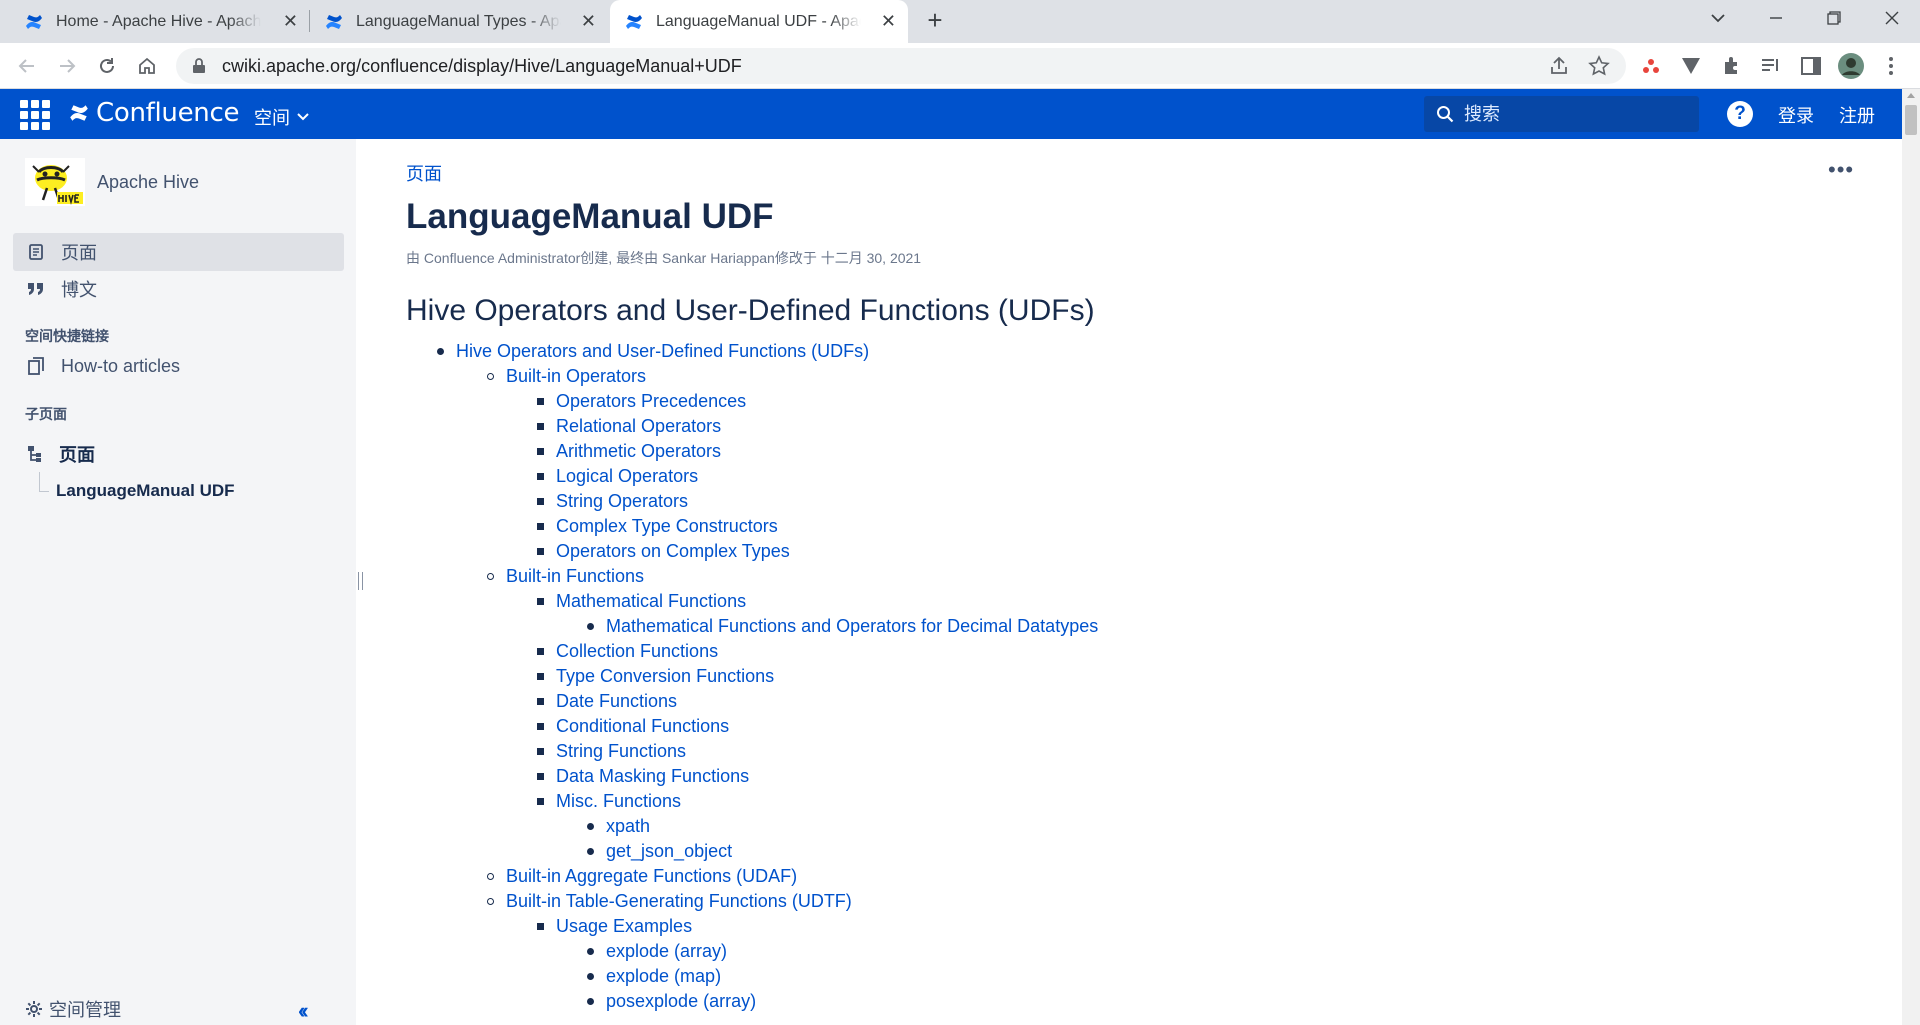 The height and width of the screenshot is (1025, 1920). Describe the element at coordinates (73, 1009) in the screenshot. I see `space-tools-button: 空间管理` at that location.